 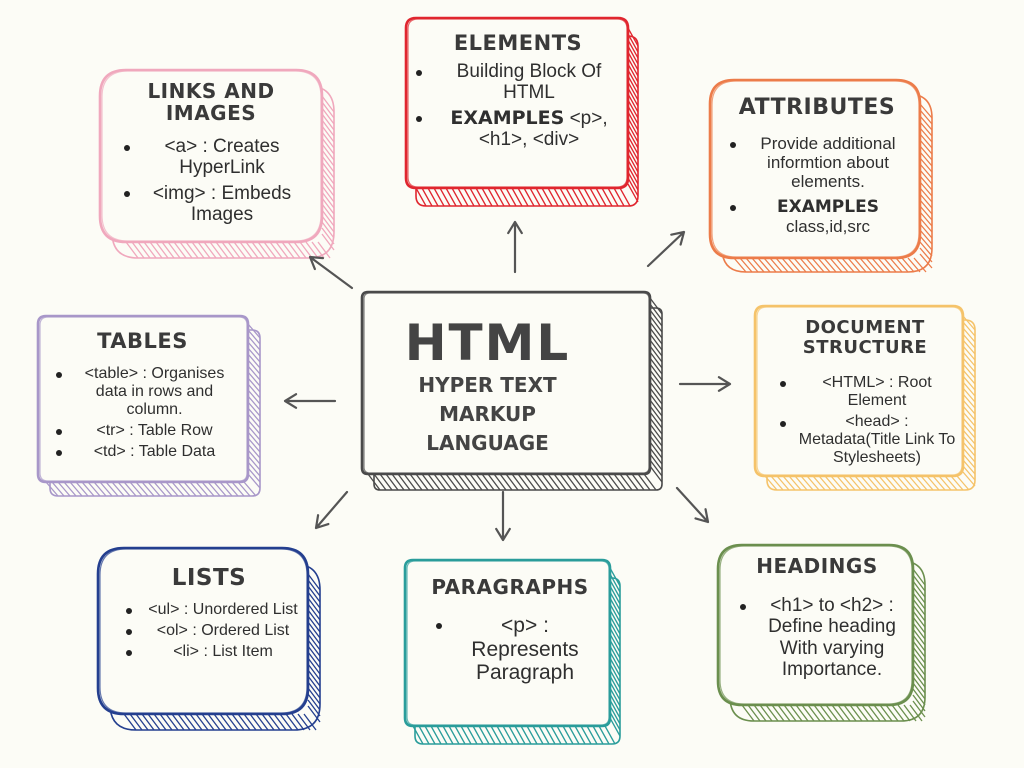 I want to click on links-item-2: <img> : Embeds Images, so click(x=222, y=203).